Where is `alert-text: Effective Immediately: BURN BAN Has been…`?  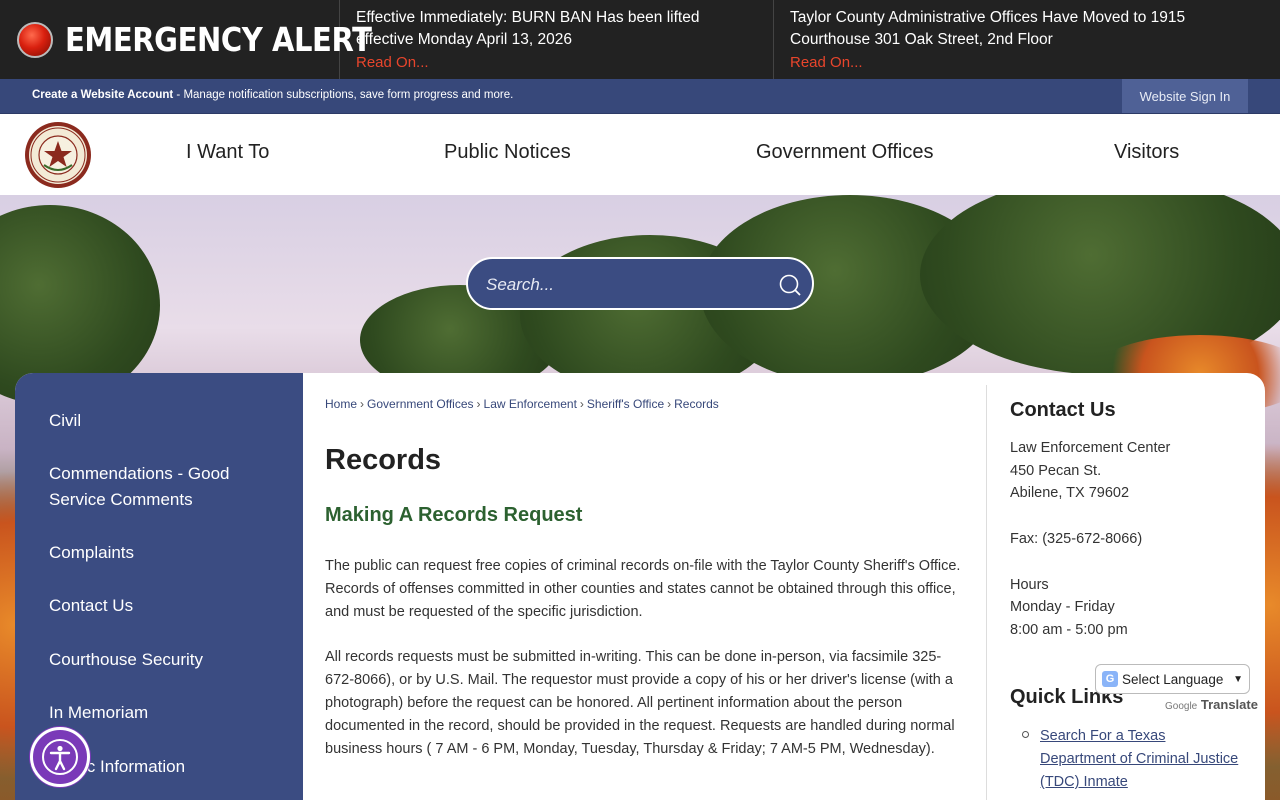
alert-text: Effective Immediately: BURN BAN Has been… is located at coordinates (528, 28).